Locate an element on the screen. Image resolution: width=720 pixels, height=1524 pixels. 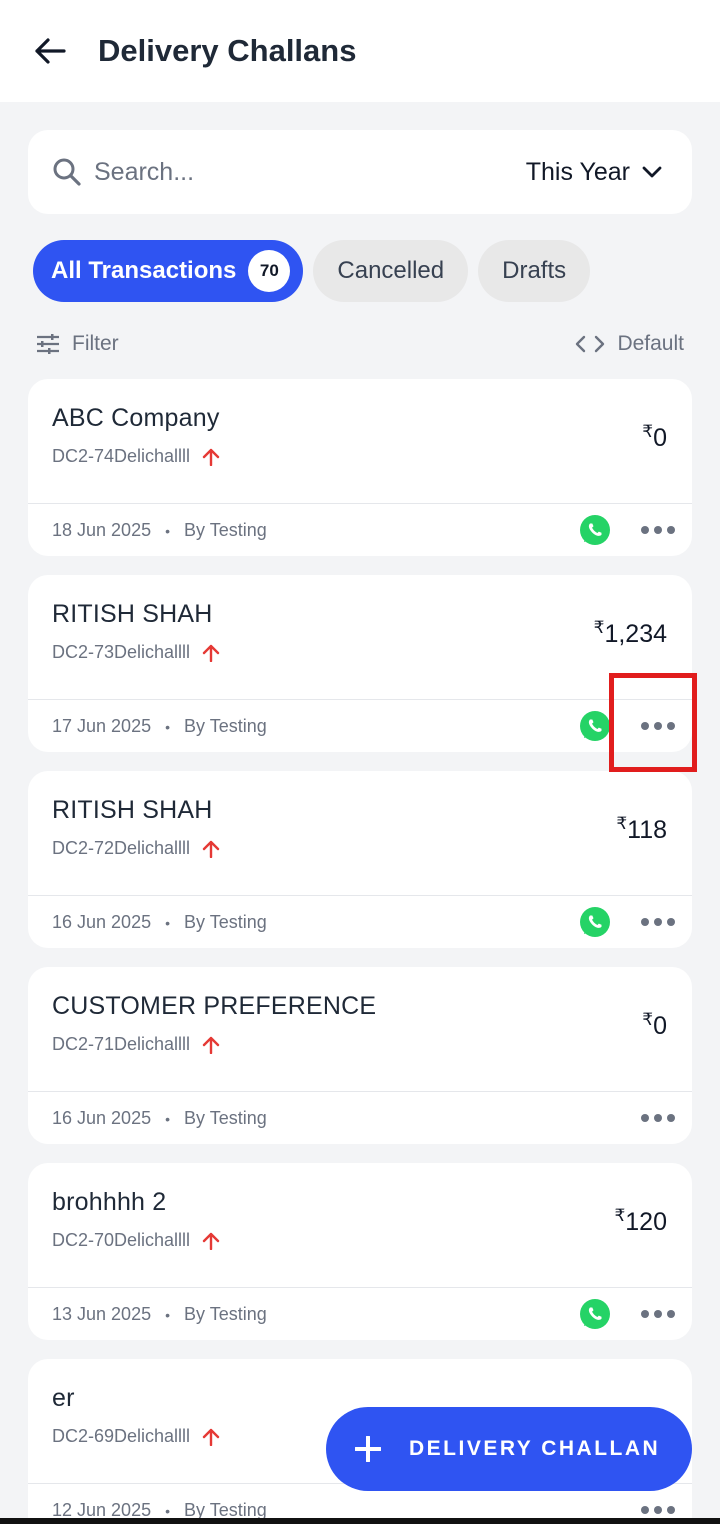
filter-label: Filter is located at coordinates (95, 343).